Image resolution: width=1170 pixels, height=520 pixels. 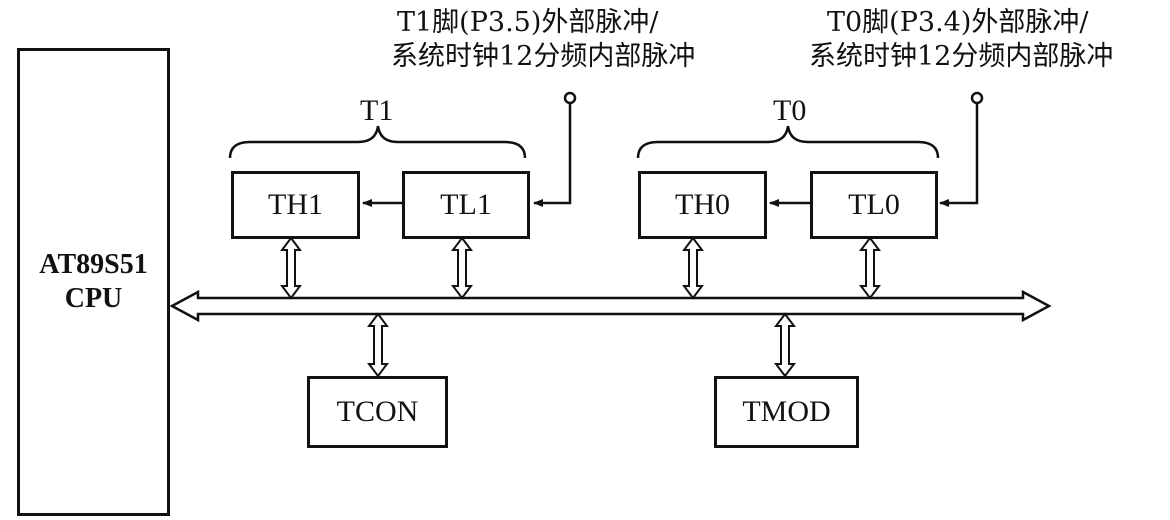 What do you see at coordinates (785, 345) in the screenshot?
I see `tmod-bus-link` at bounding box center [785, 345].